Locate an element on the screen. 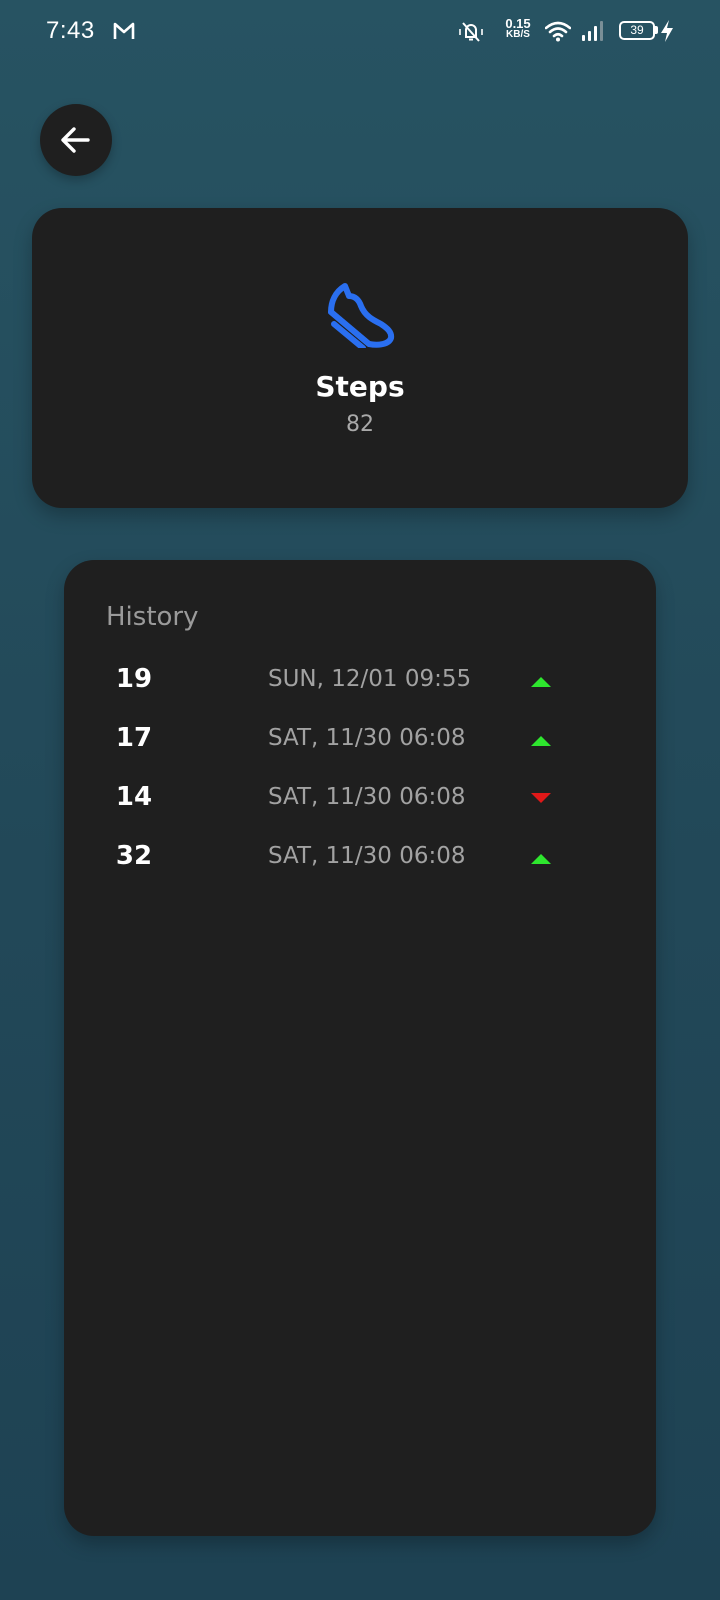  status-bar: 7:43 0.15 KB/S 39 is located at coordinates (360, 32).